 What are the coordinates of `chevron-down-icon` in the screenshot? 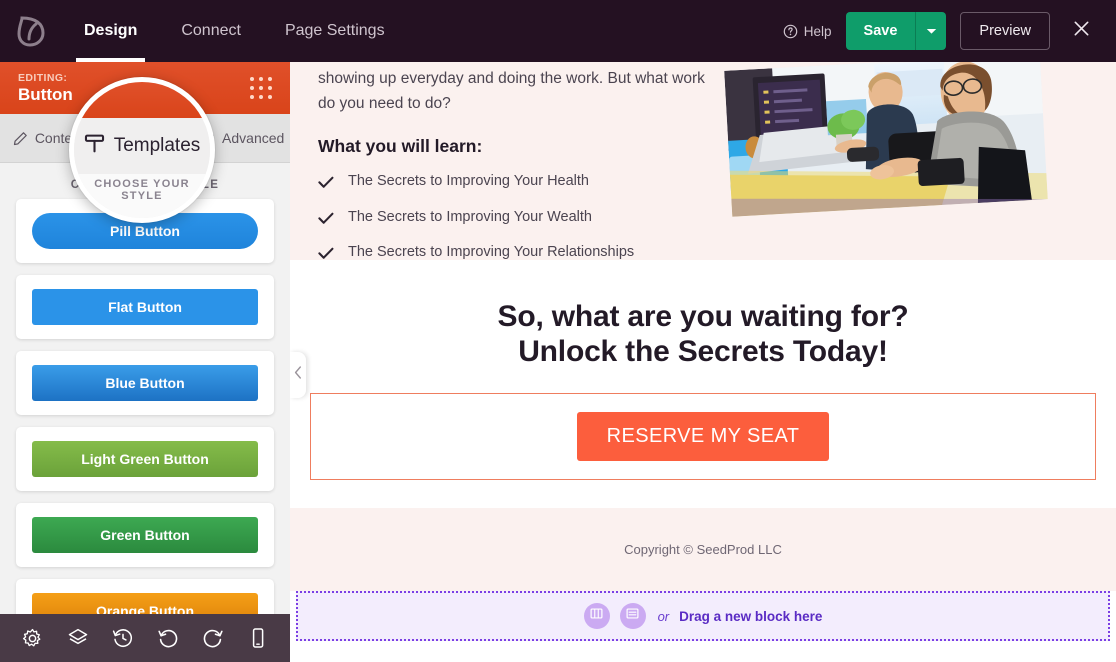 It's located at (931, 31).